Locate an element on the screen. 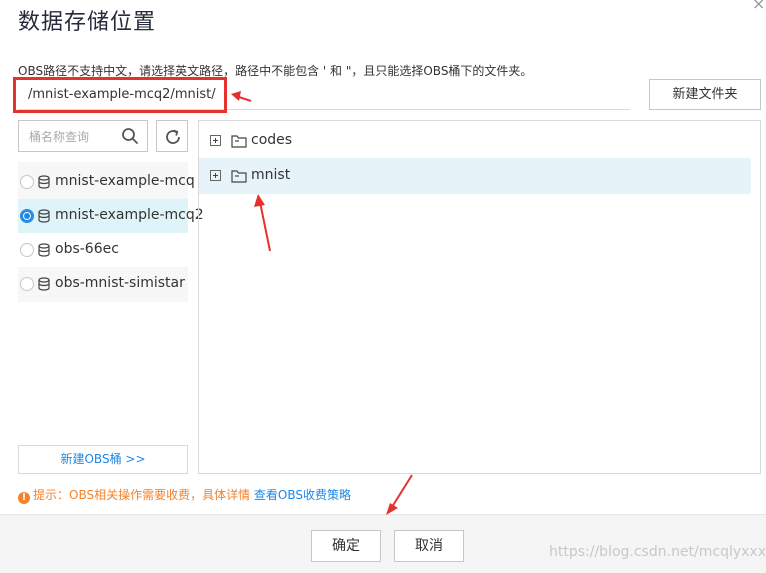  warning-icon: ! is located at coordinates (24, 498).